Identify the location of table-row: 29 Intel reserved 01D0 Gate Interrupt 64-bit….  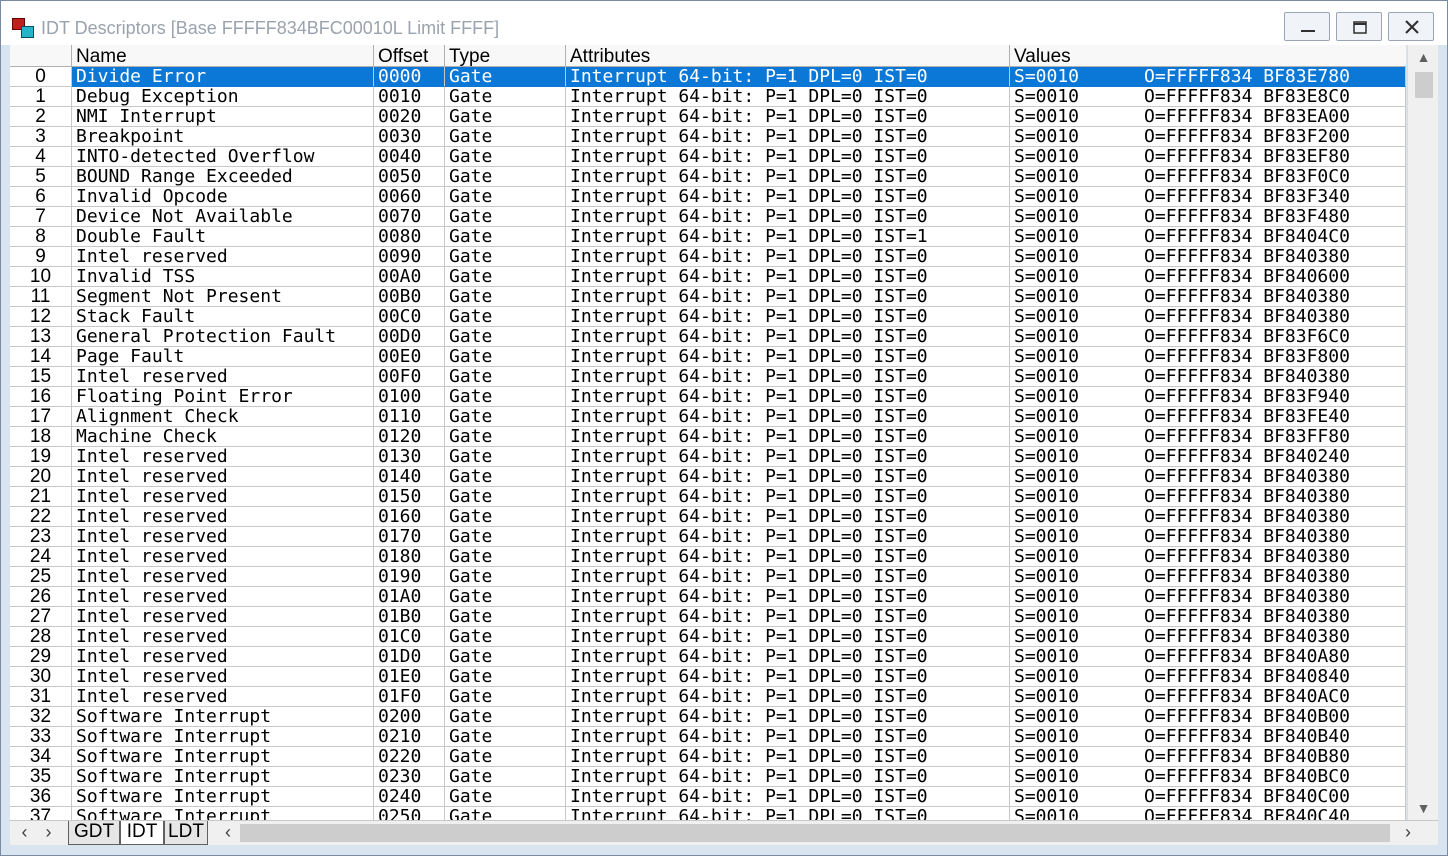
(708, 657).